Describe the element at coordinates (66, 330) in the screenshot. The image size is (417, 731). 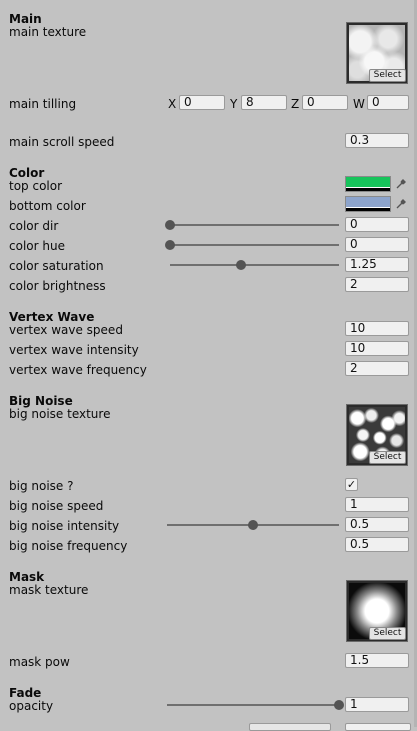
I see `vertex-wave-speed-label: vertex wave speed` at that location.